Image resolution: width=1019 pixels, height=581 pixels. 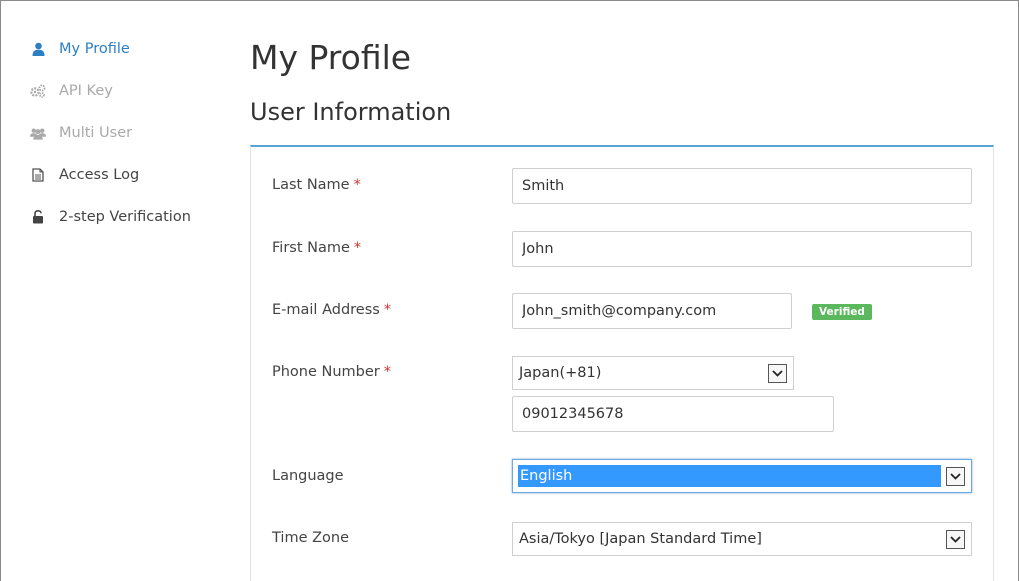 I want to click on language-select: English, so click(x=742, y=476).